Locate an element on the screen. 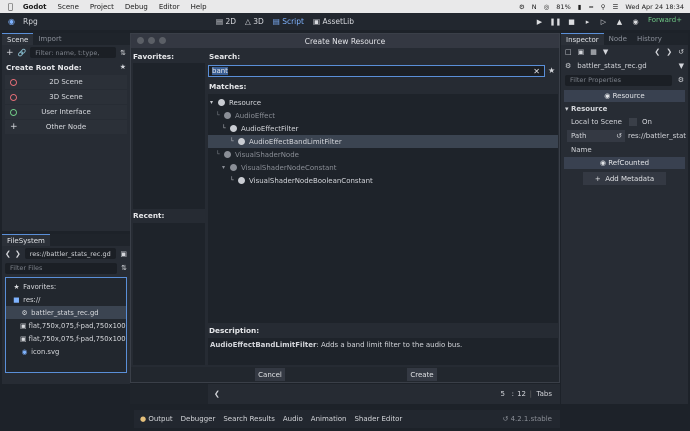  scene-filter-input: Filter: name, t:type, is located at coordinates (73, 52).